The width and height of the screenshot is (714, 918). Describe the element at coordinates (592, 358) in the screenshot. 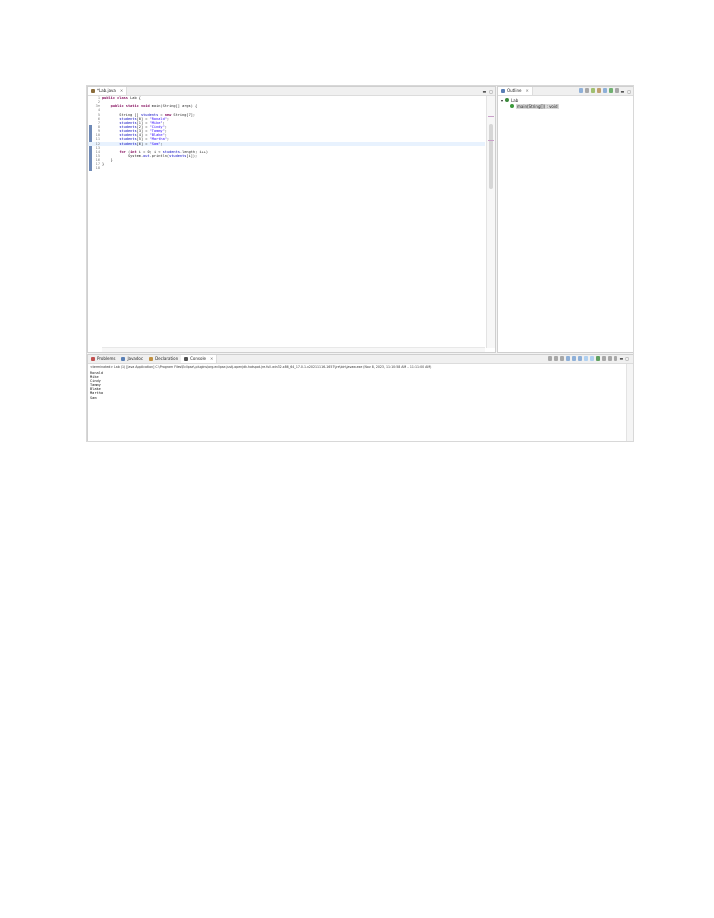

I see `show-stderr-icon` at that location.